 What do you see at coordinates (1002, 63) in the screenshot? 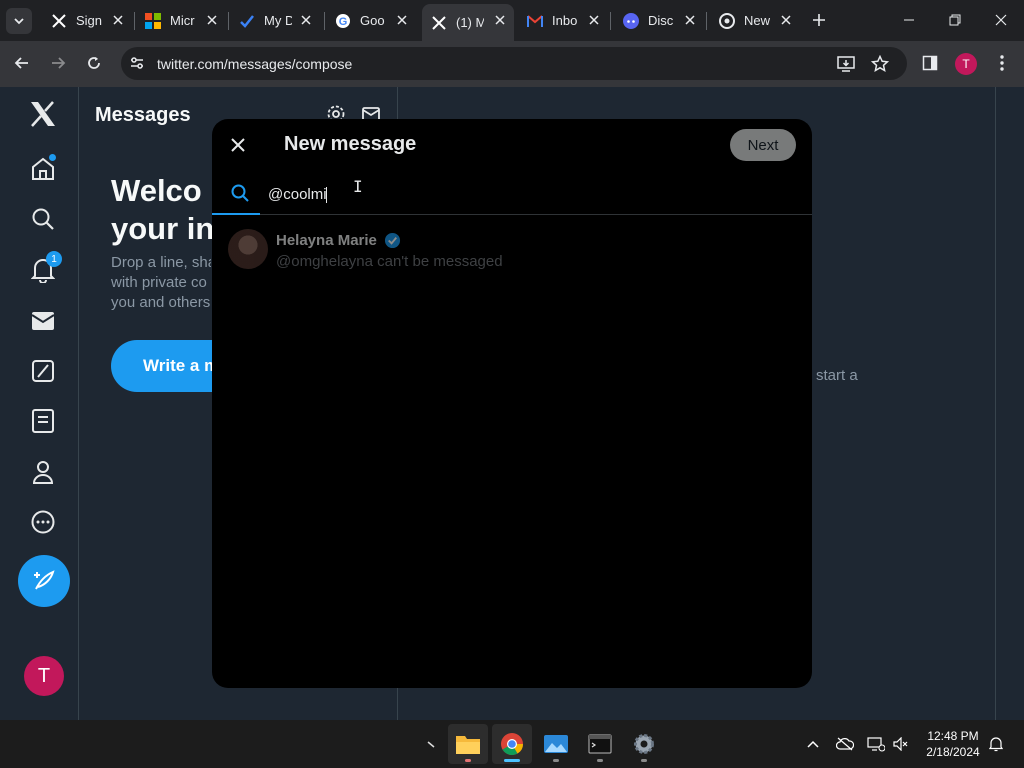
I see `browser-menu-button` at bounding box center [1002, 63].